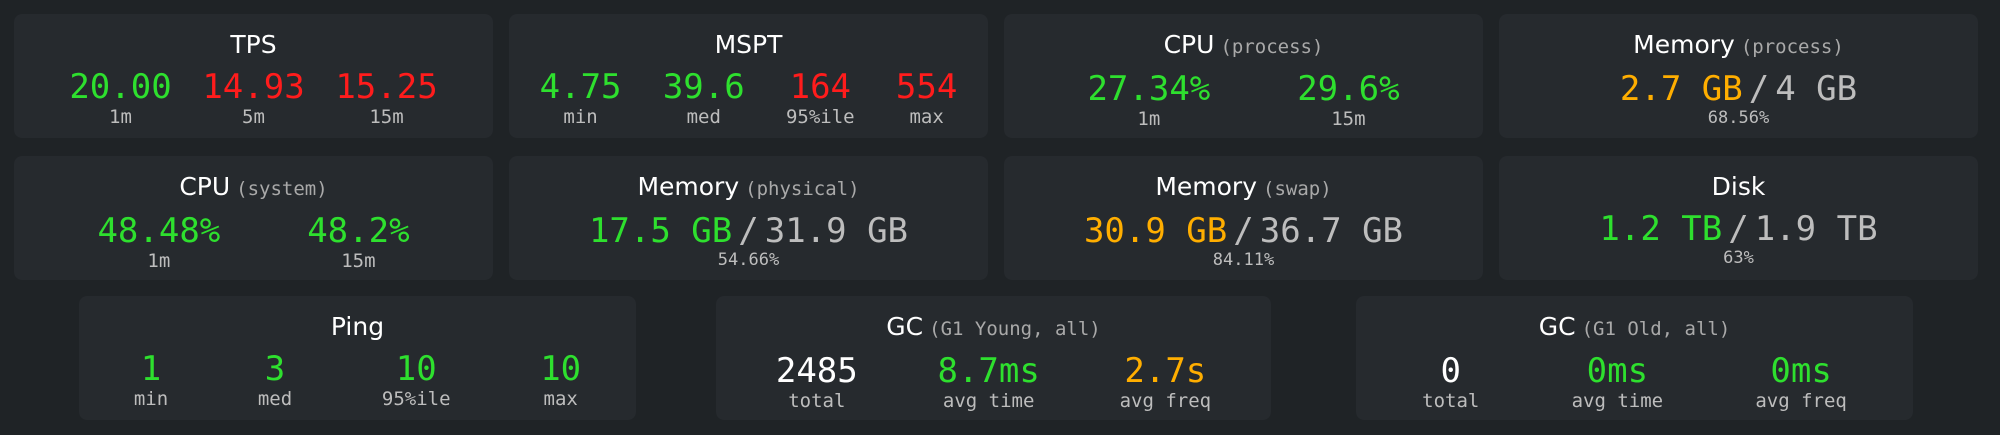 This screenshot has width=2000, height=435. I want to click on card-title: Memory (process), so click(1738, 46).